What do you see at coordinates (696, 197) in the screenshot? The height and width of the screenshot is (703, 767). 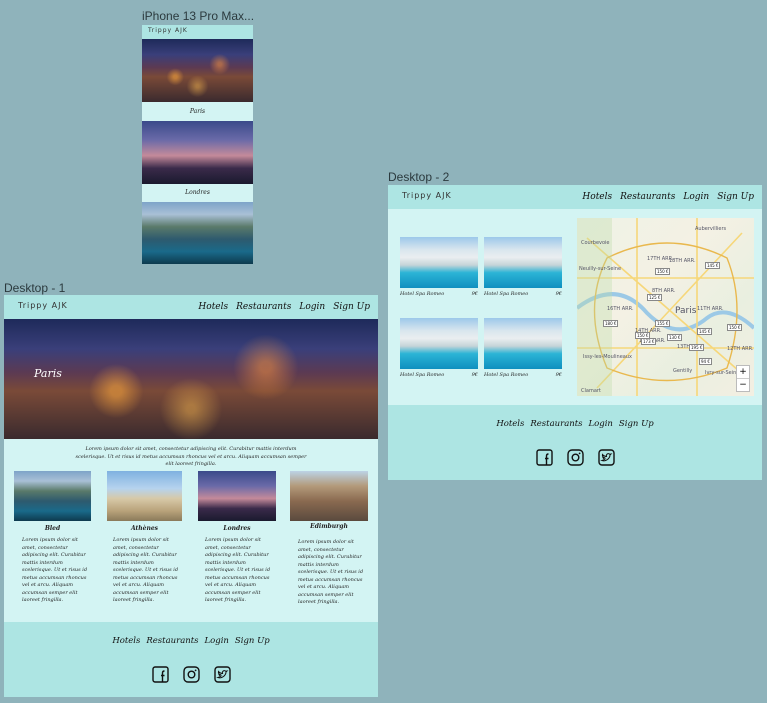 I see `nav2-login: Login` at bounding box center [696, 197].